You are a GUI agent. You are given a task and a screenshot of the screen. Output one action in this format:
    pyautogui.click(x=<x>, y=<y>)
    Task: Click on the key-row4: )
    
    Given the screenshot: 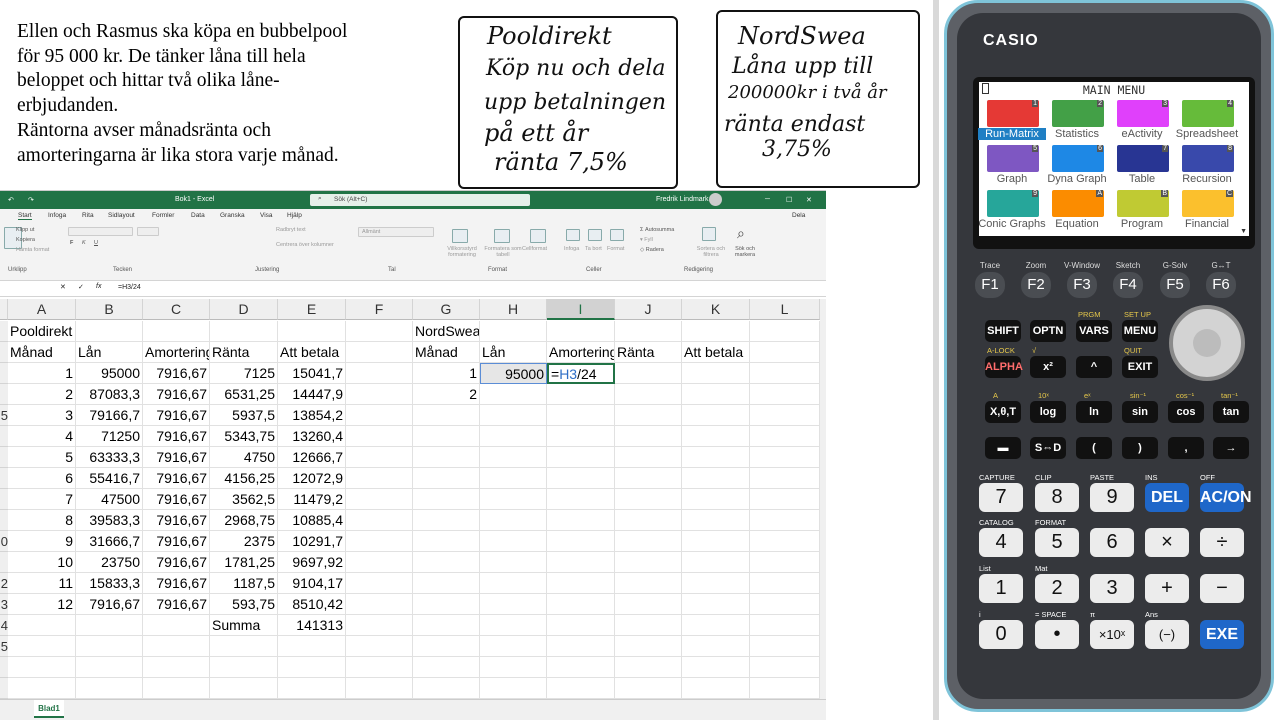 What is the action you would take?
    pyautogui.click(x=1140, y=448)
    